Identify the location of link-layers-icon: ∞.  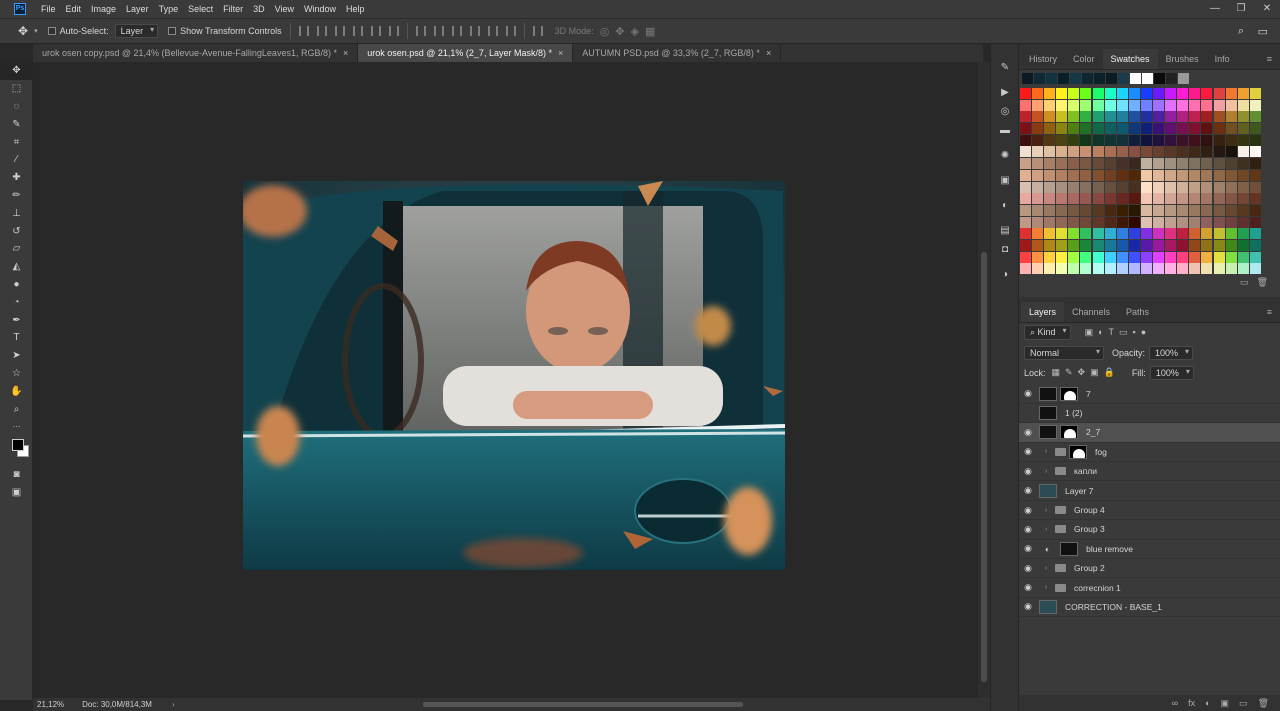
(1175, 703).